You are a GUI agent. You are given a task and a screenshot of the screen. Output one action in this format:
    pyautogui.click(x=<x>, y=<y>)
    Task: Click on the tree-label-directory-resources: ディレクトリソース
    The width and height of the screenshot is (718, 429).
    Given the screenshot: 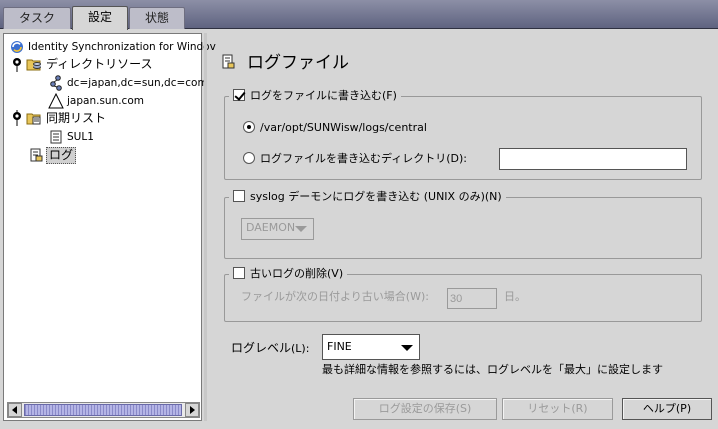 What is the action you would take?
    pyautogui.click(x=99, y=64)
    